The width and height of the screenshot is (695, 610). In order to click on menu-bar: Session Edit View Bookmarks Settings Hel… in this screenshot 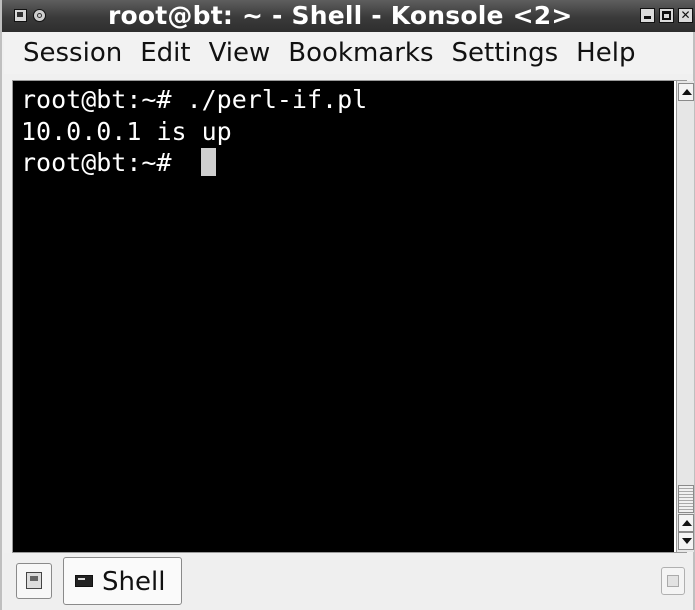, I will do `click(348, 53)`.